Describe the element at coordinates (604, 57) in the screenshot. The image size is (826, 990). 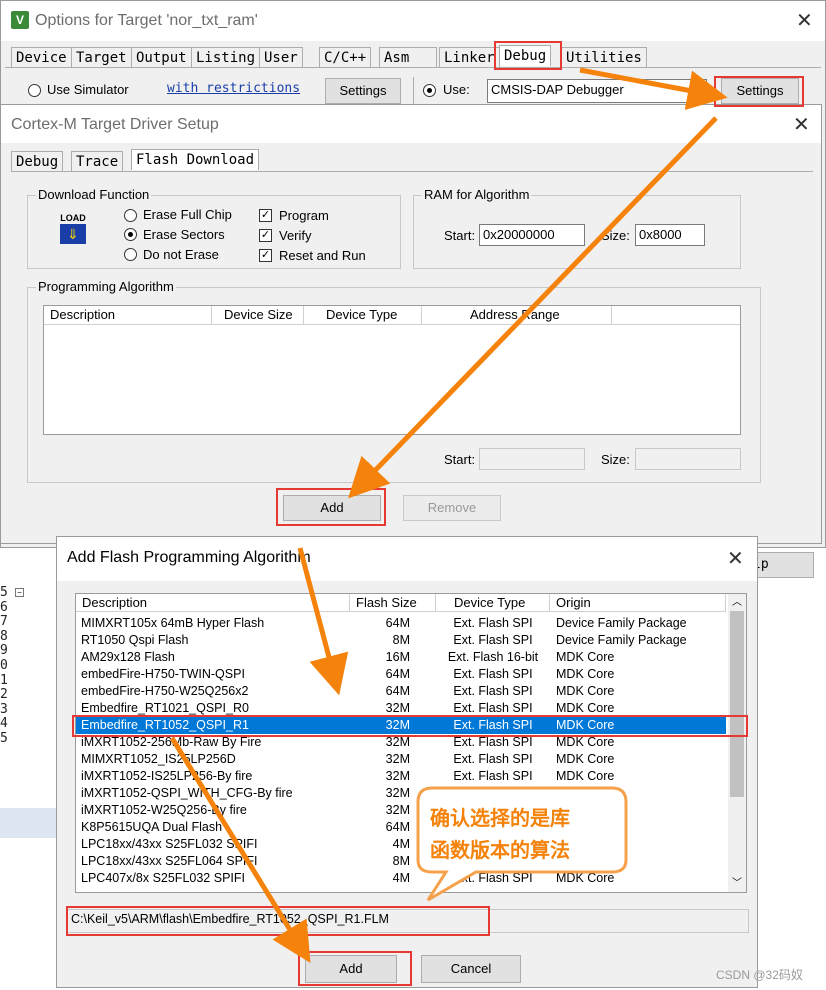
I see `tab-utilities: Utilities` at that location.